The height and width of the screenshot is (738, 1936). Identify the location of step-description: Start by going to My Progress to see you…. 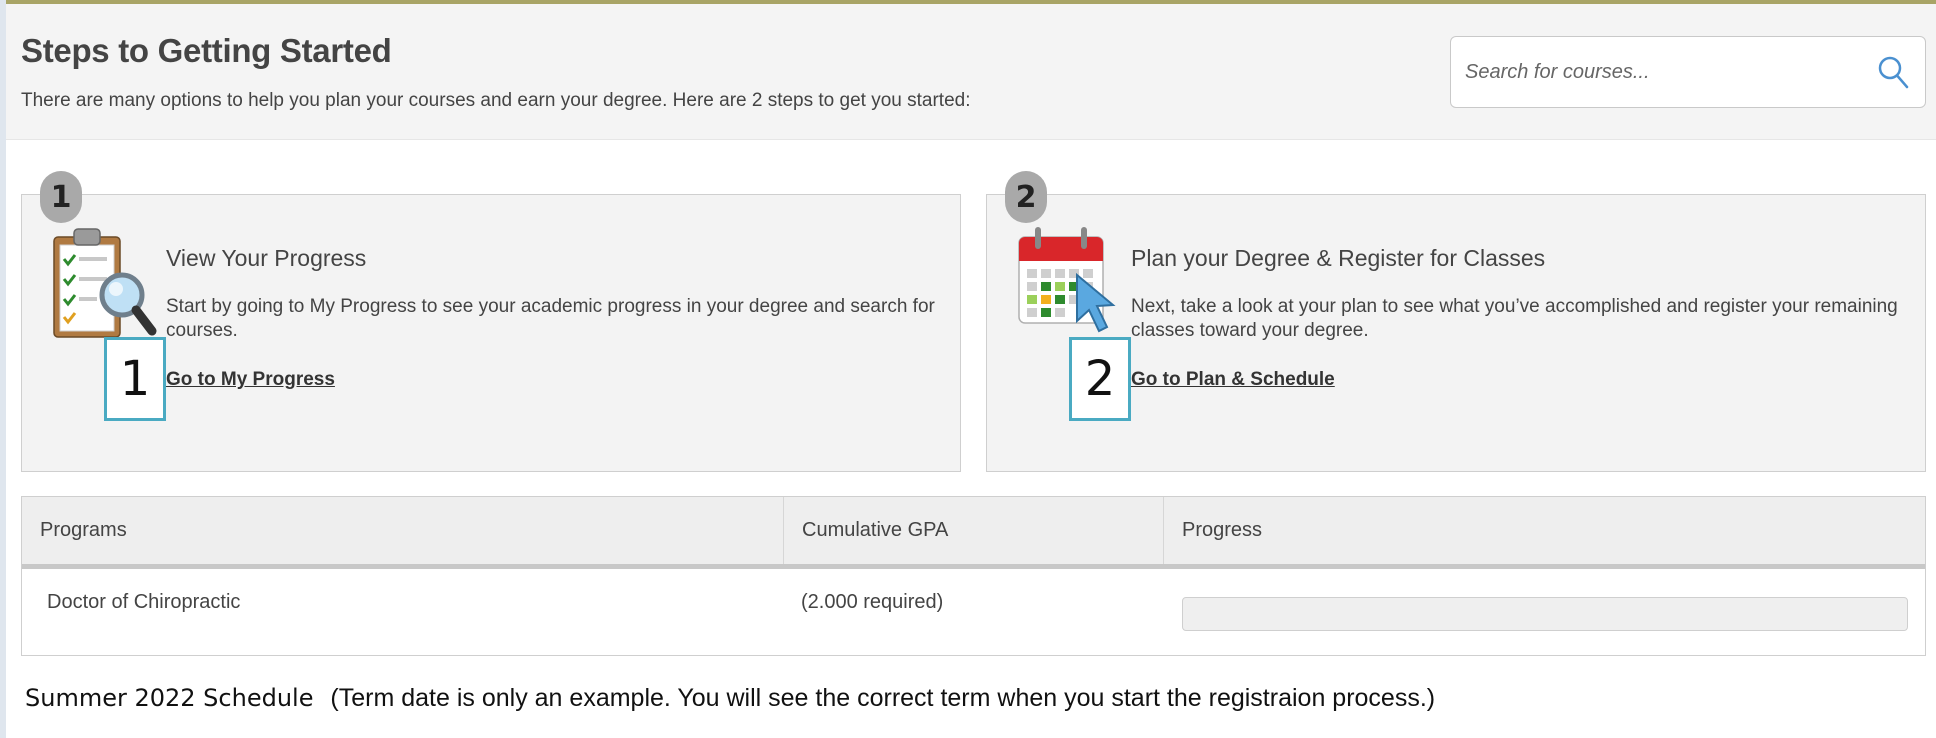
(550, 318).